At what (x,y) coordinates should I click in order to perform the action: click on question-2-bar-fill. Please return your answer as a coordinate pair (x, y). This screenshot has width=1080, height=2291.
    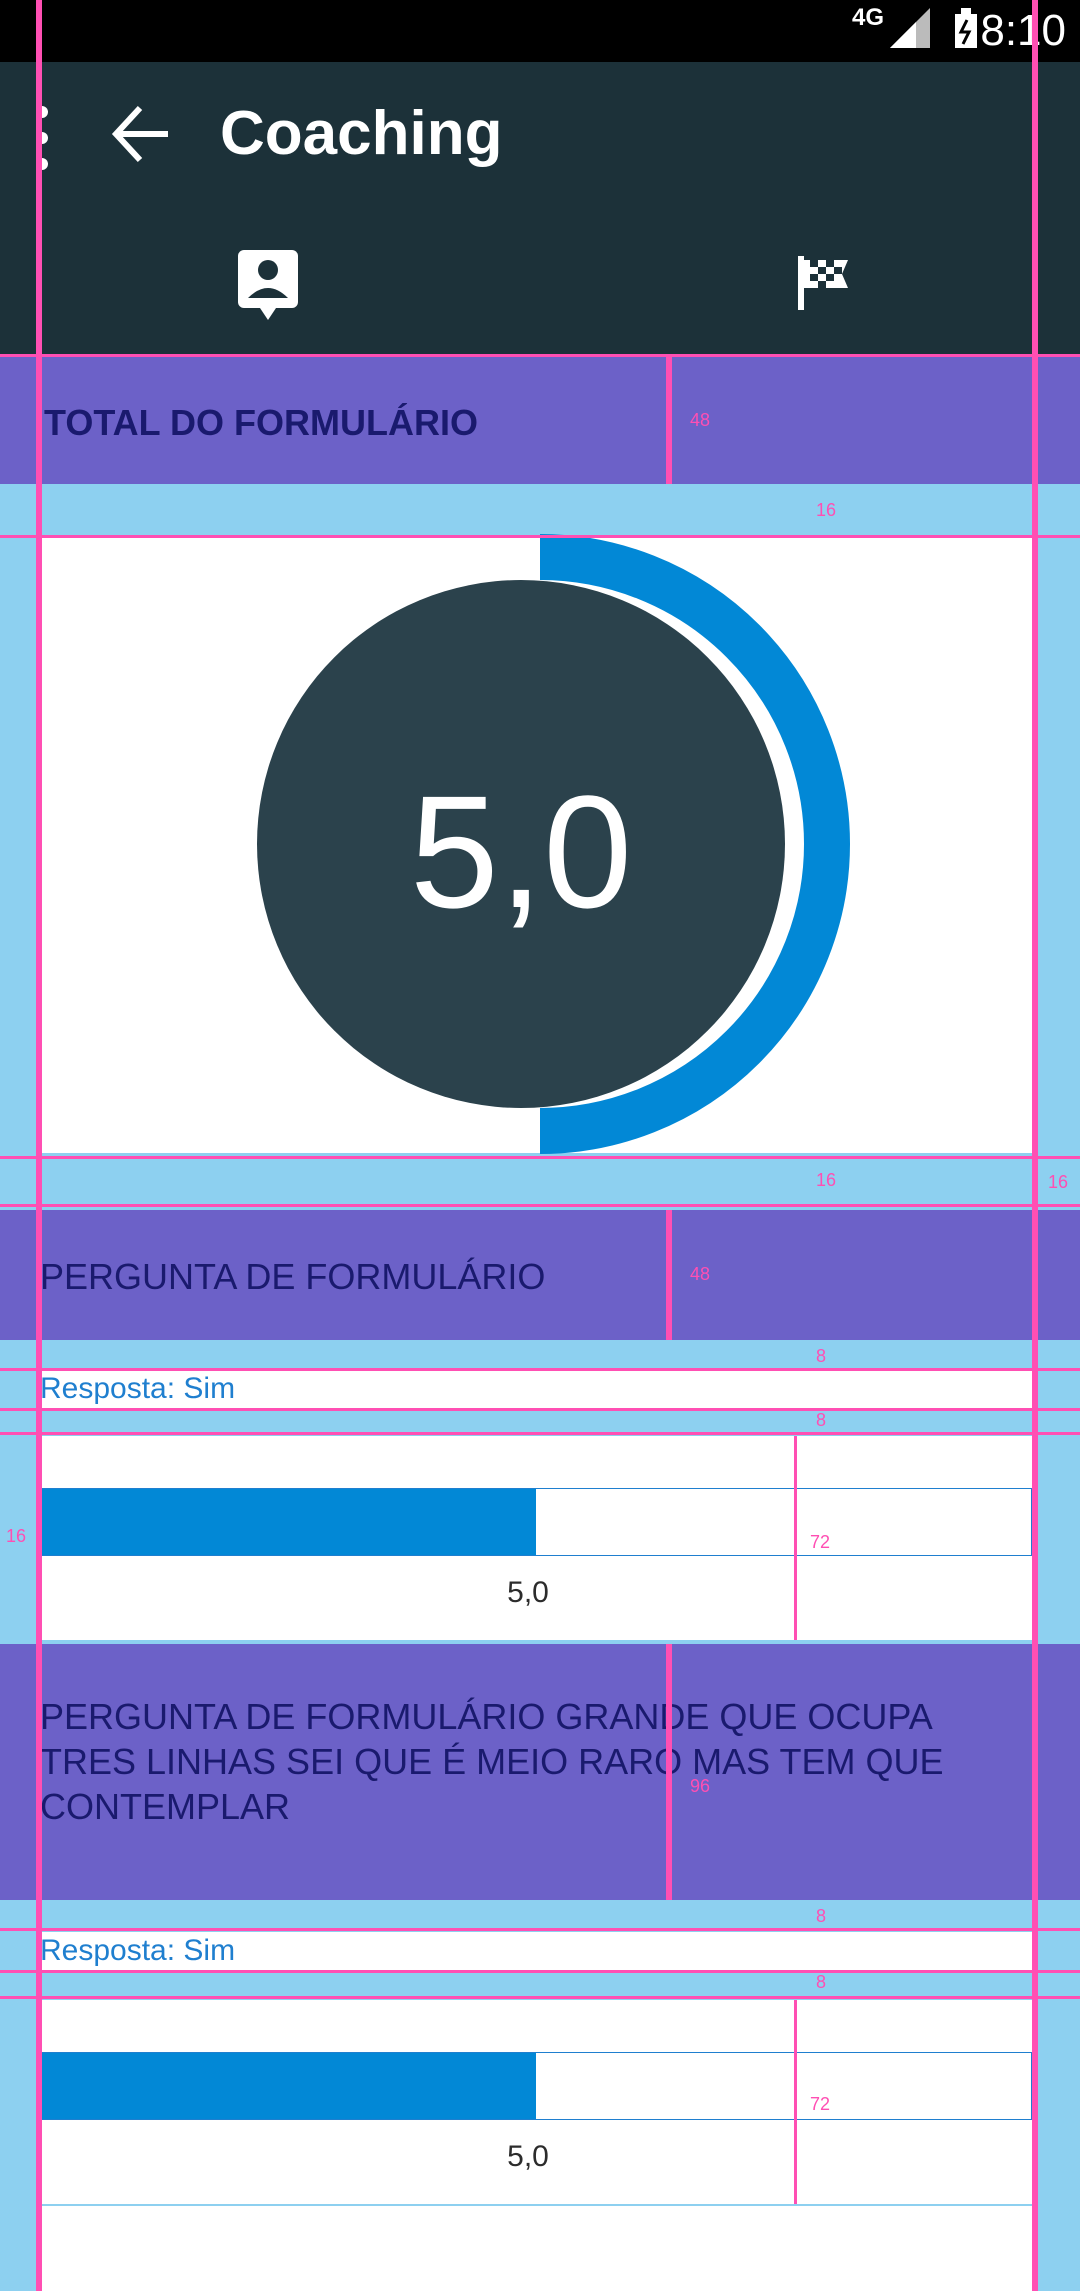
    Looking at the image, I should click on (288, 2086).